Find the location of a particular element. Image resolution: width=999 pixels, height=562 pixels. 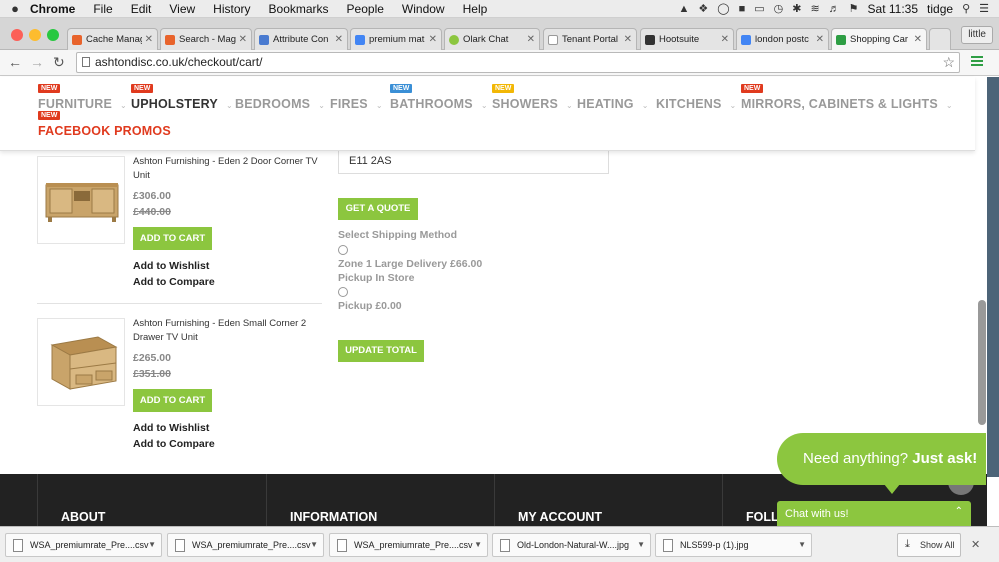

tab-title: premium mat is located at coordinates (397, 39).